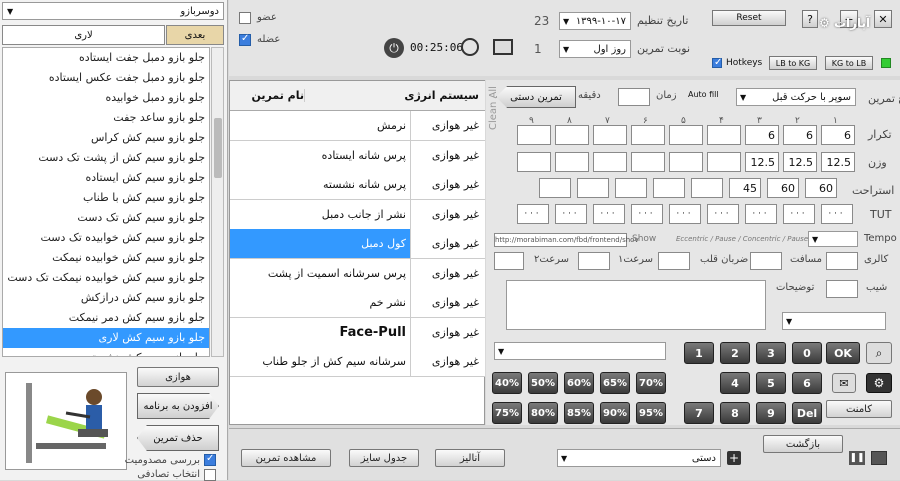 This screenshot has height=481, width=900. I want to click on show-link: Show, so click(644, 239).